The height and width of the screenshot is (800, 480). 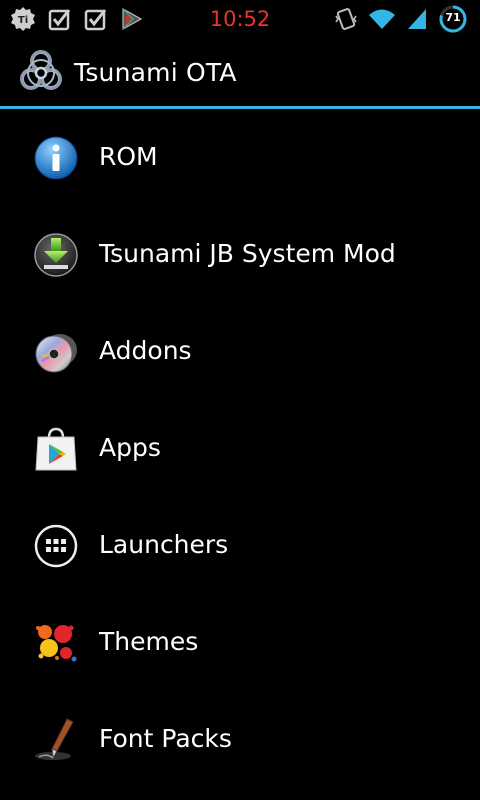 I want to click on app-drawer-icon, so click(x=56, y=546).